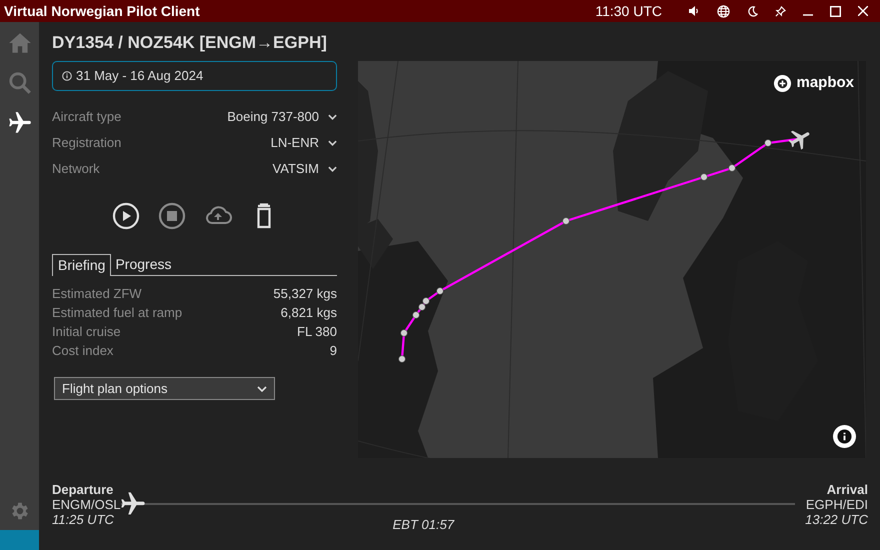  What do you see at coordinates (82, 265) in the screenshot?
I see `tab: Briefing` at bounding box center [82, 265].